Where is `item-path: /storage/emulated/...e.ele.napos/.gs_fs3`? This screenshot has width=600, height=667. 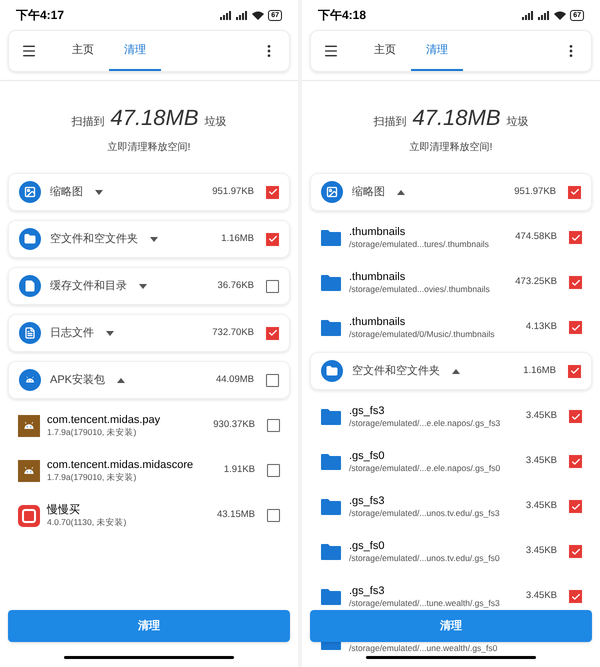 item-path: /storage/emulated/...e.ele.napos/.gs_fs3 is located at coordinates (424, 423).